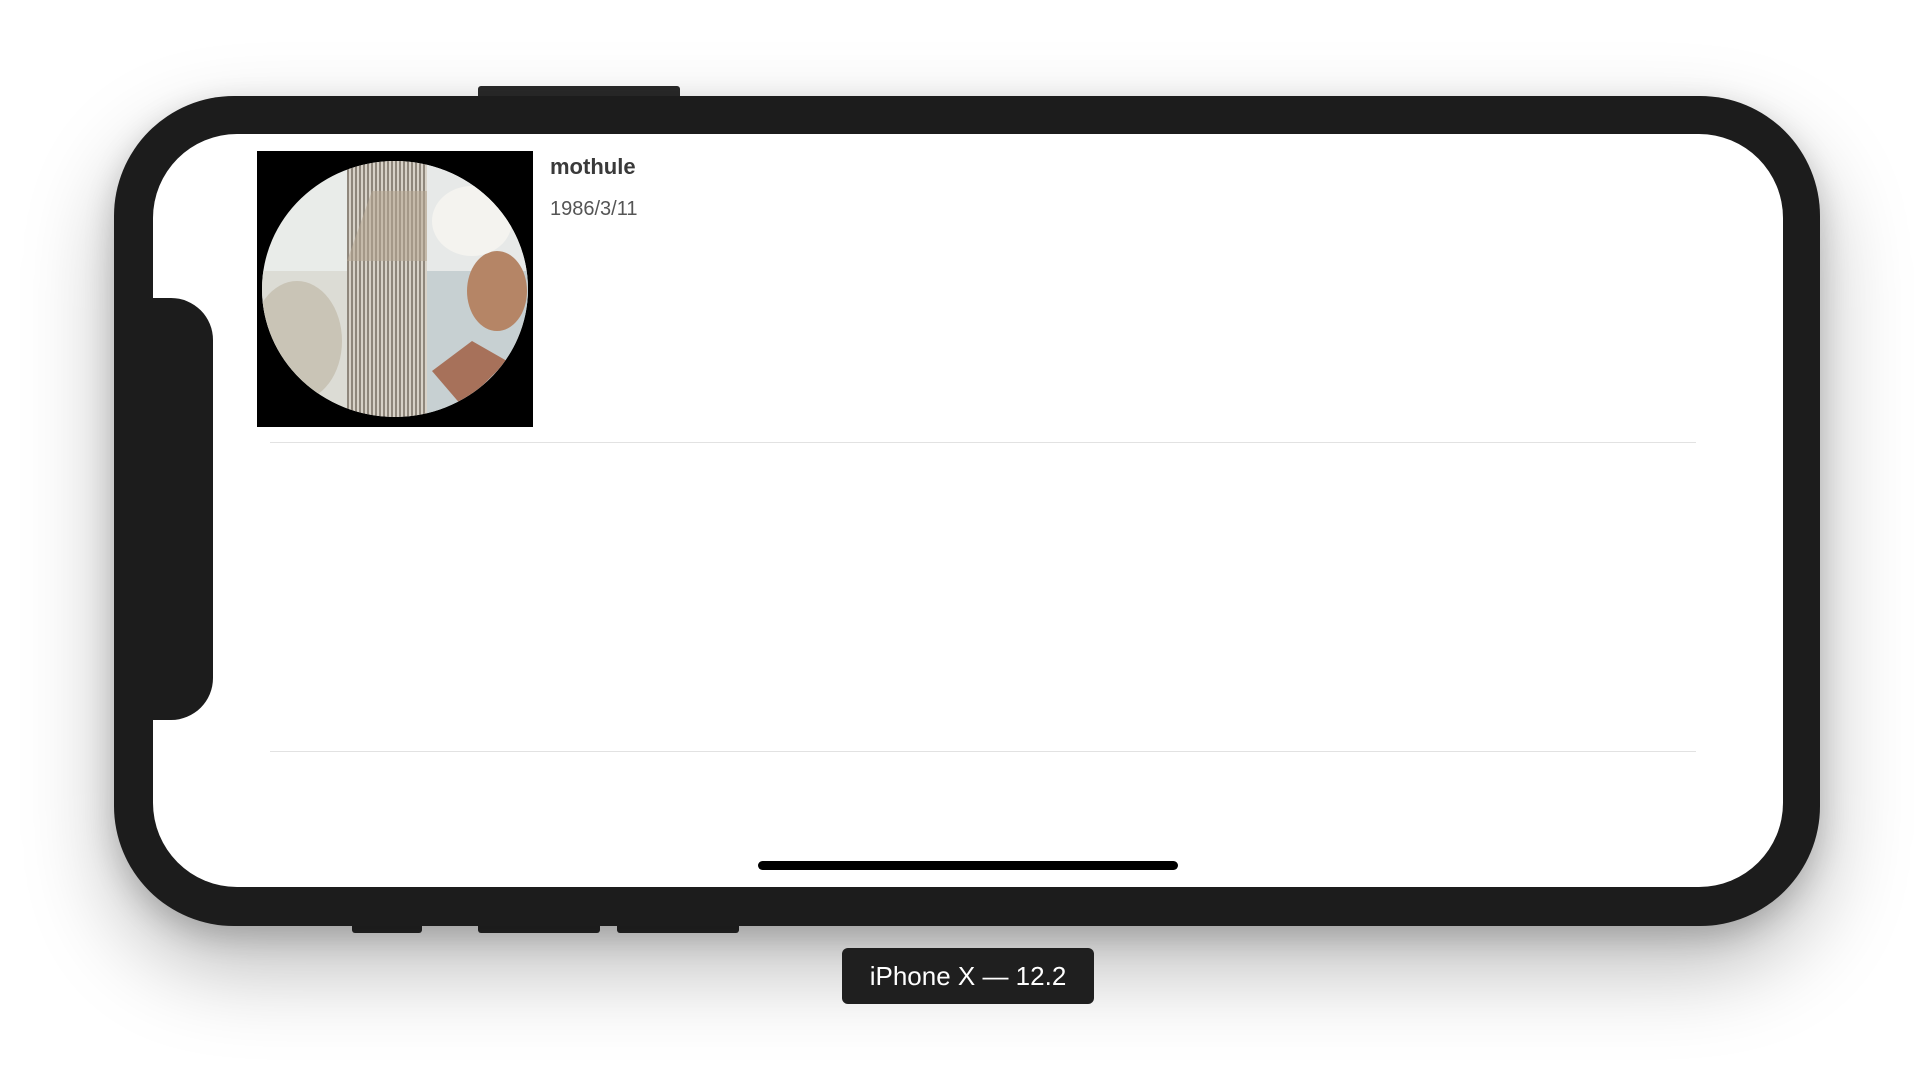 This screenshot has height=1090, width=1928. What do you see at coordinates (593, 166) in the screenshot?
I see `user-name: mothule` at bounding box center [593, 166].